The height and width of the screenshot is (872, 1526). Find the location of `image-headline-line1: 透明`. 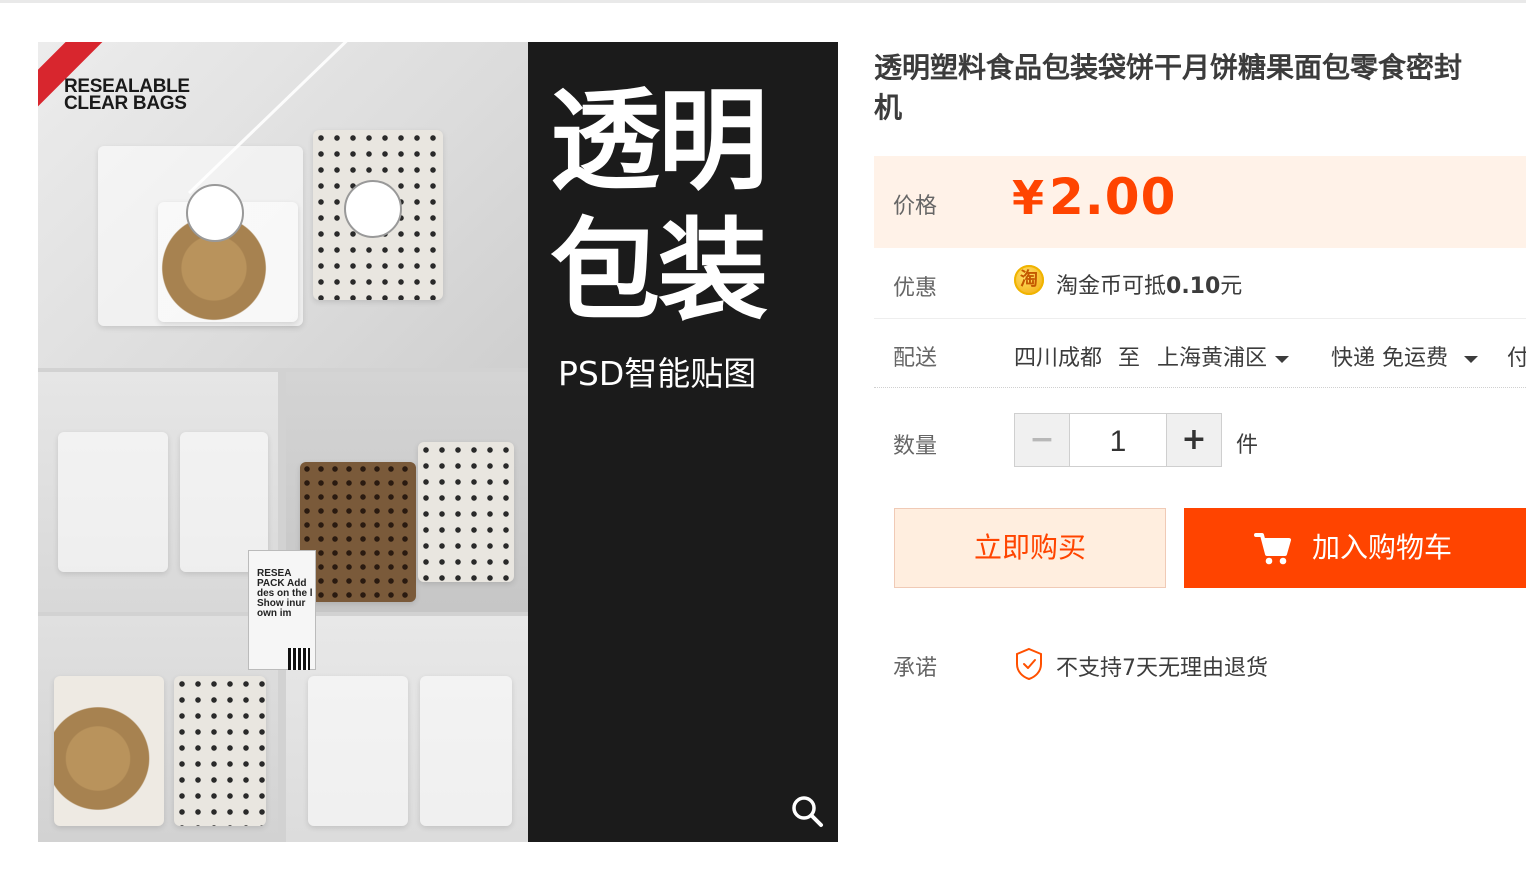

image-headline-line1: 透明 is located at coordinates (659, 141).